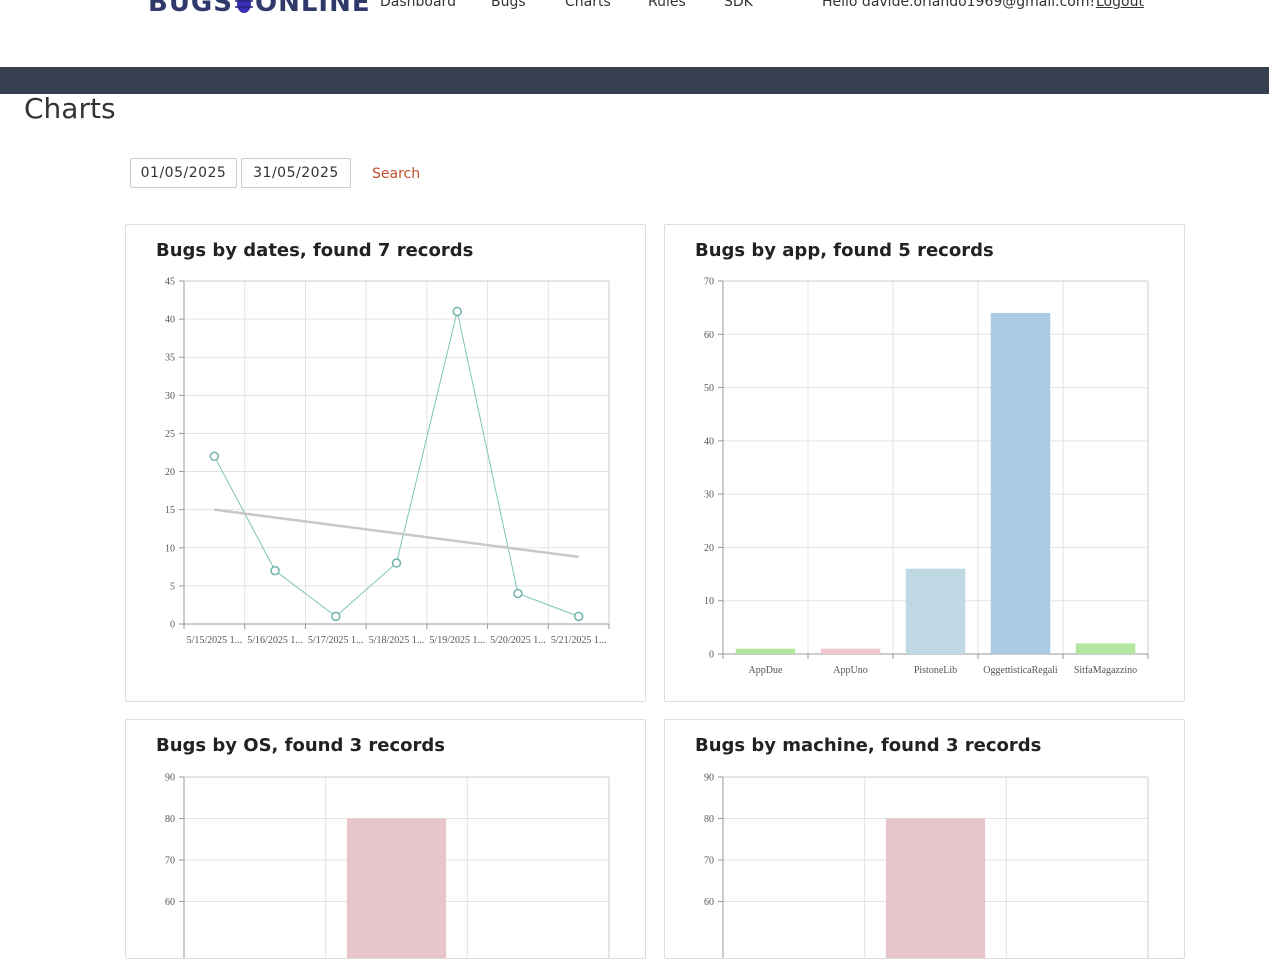 This screenshot has width=1269, height=959. Describe the element at coordinates (190, 9) in the screenshot. I see `logo-text-left: BUGS` at that location.